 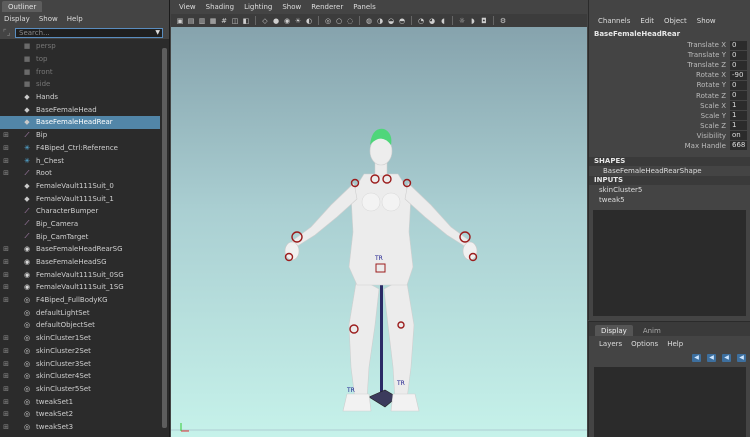 What do you see at coordinates (659, 126) in the screenshot?
I see `channel-label: Scale Z` at bounding box center [659, 126].